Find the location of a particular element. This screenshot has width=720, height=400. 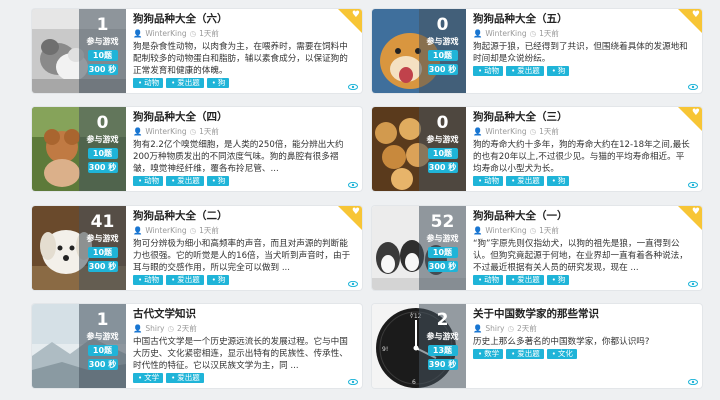

tag: 文化 is located at coordinates (561, 354).